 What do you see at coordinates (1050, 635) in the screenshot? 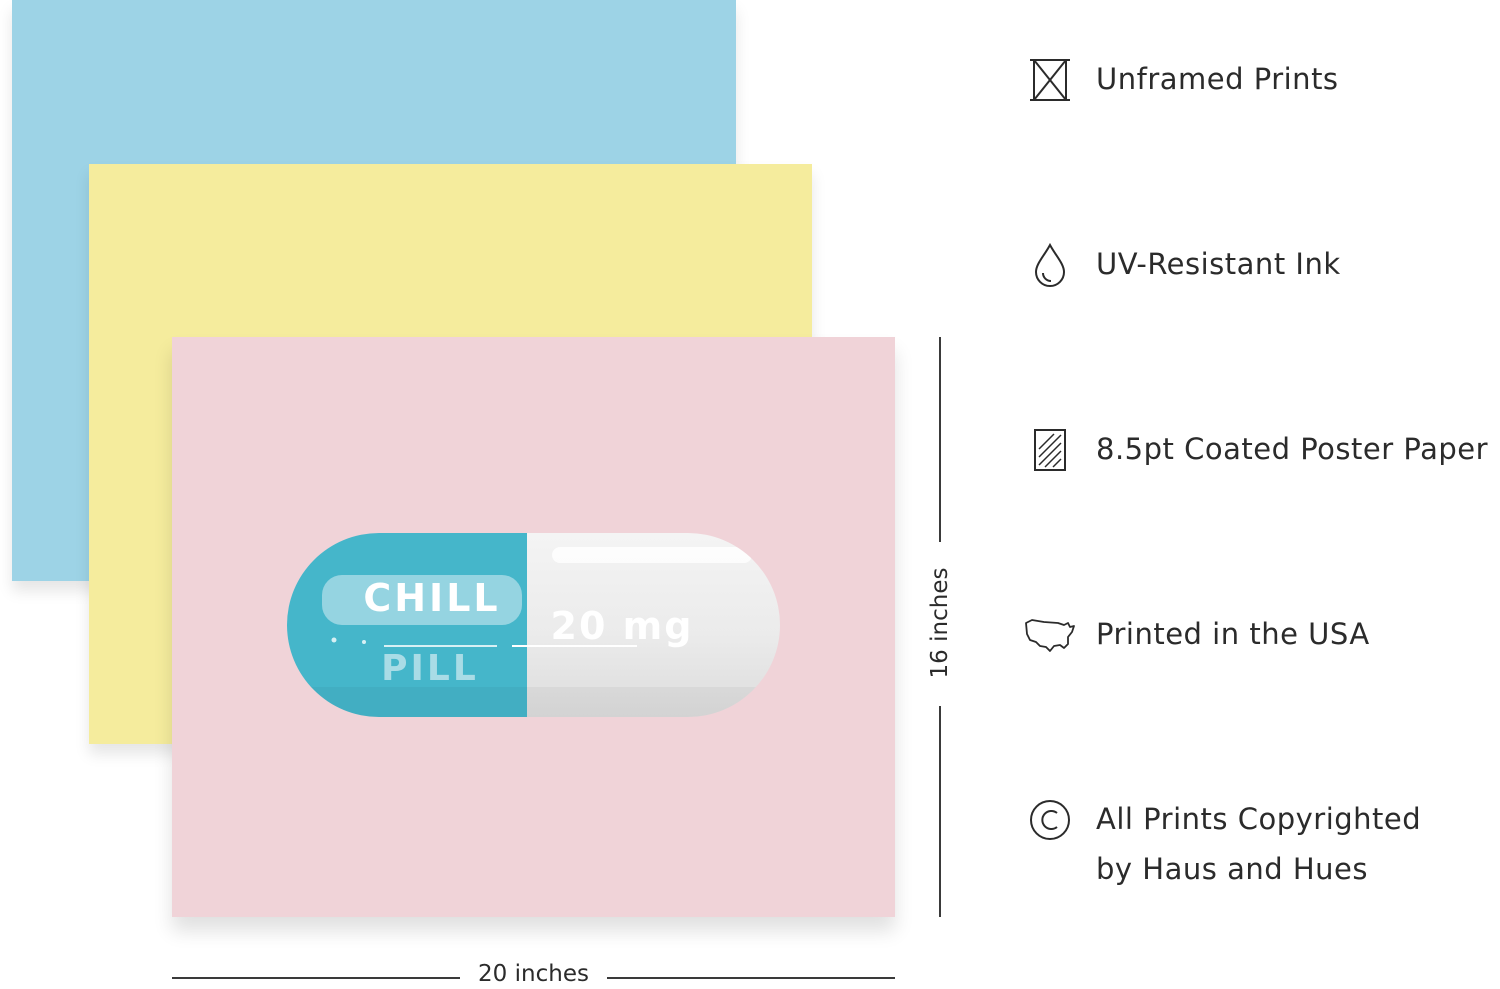
I see `usa-map-icon` at bounding box center [1050, 635].